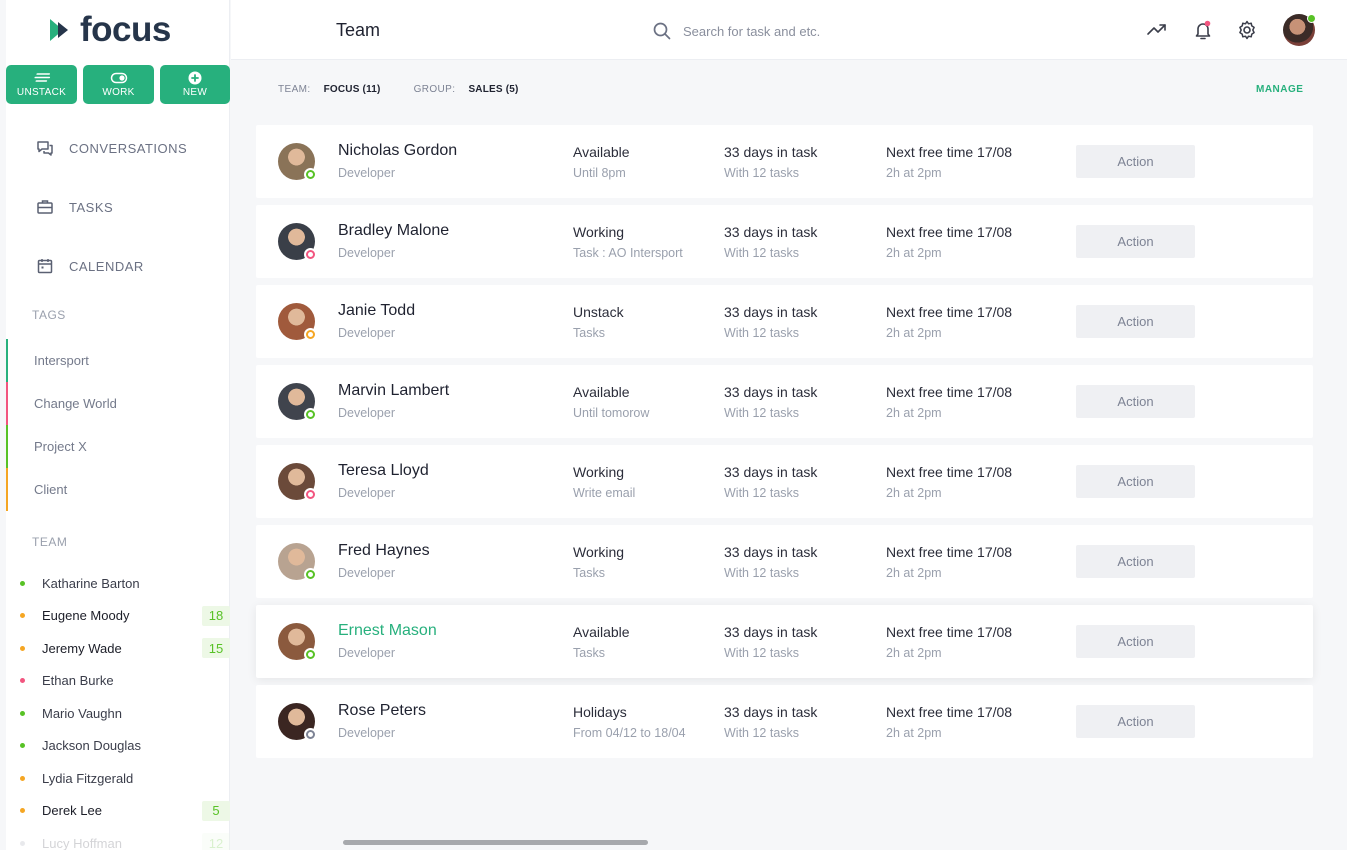  What do you see at coordinates (82, 842) in the screenshot?
I see `member-name: Lucy Hoffman` at bounding box center [82, 842].